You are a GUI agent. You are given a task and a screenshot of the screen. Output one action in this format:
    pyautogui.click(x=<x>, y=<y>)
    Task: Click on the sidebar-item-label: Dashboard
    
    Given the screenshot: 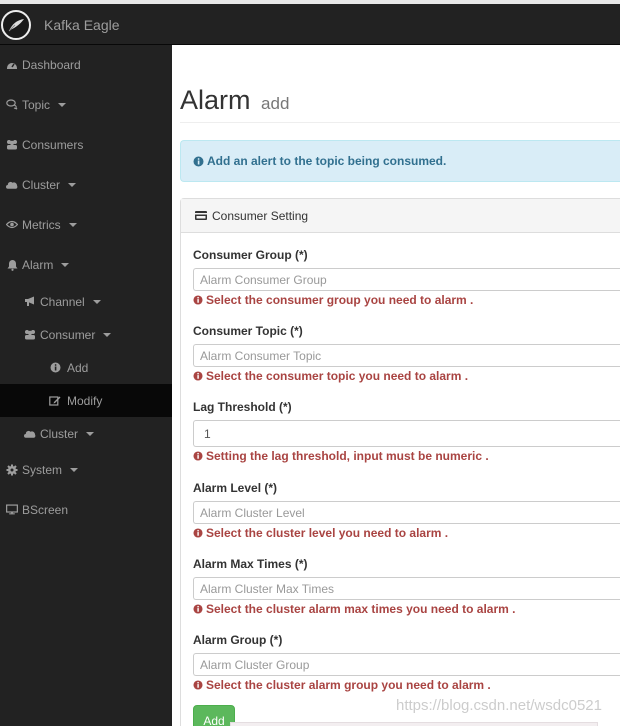 What is the action you would take?
    pyautogui.click(x=51, y=64)
    